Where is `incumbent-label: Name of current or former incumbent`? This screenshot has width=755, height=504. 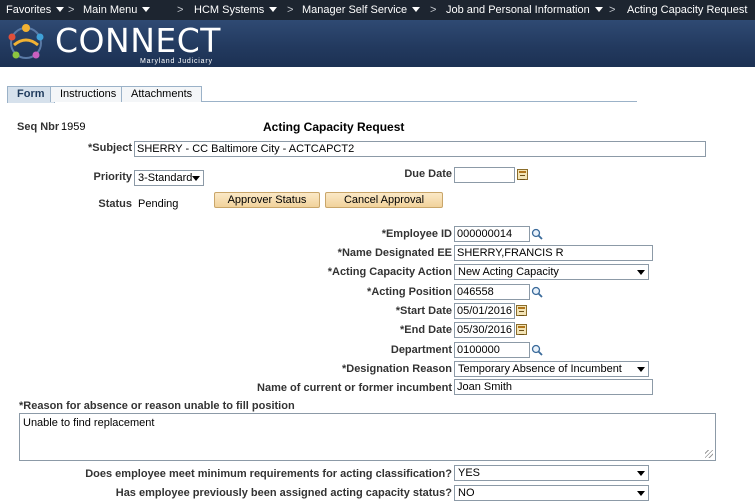 incumbent-label: Name of current or former incumbent is located at coordinates (354, 388).